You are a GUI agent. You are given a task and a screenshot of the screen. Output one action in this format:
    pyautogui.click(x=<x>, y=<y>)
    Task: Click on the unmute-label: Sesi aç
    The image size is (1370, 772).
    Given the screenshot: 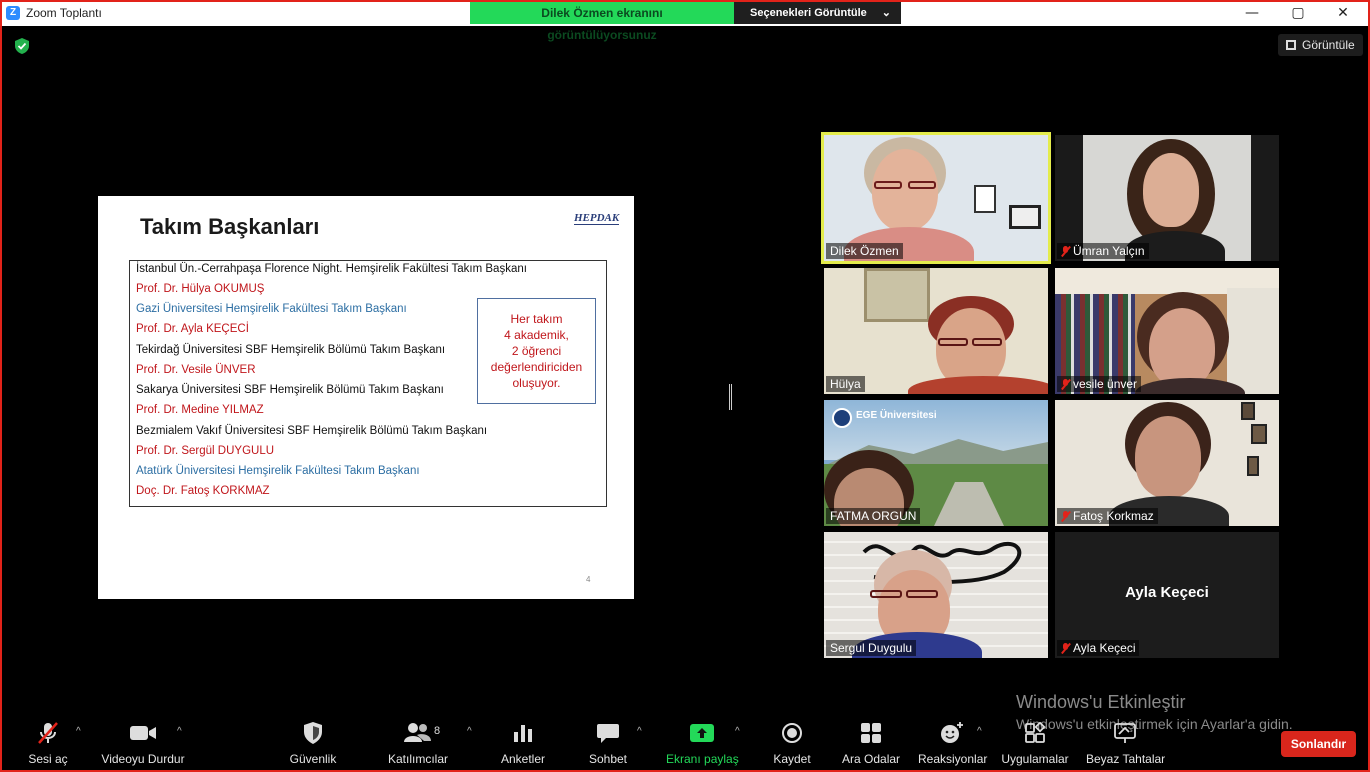 What is the action you would take?
    pyautogui.click(x=48, y=759)
    